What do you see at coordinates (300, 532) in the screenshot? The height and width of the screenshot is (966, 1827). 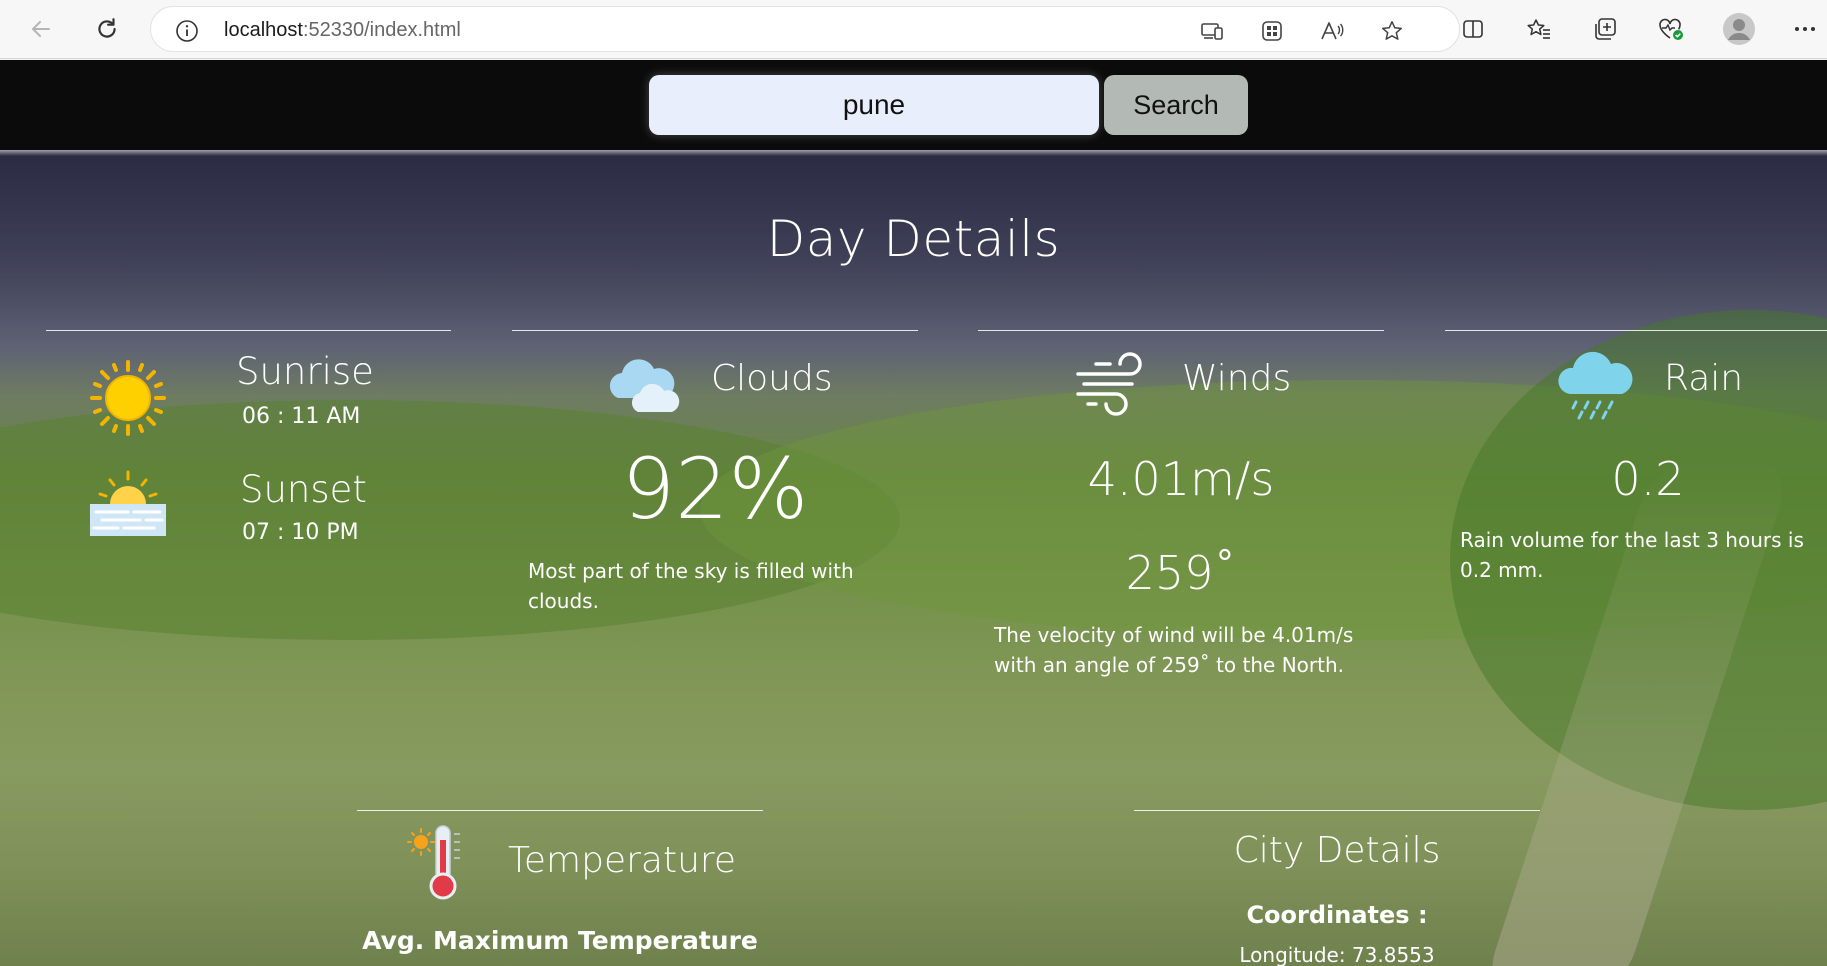 I see `sunset-time: 07 : 10 PM` at bounding box center [300, 532].